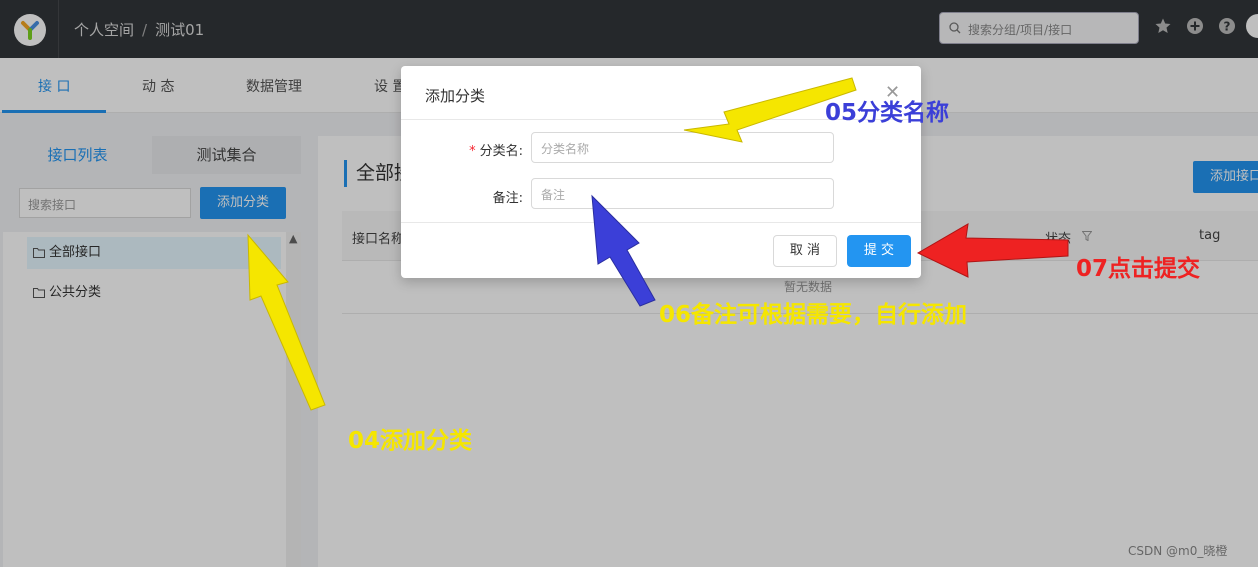 The image size is (1258, 567). I want to click on annotation-06: 06备注可根据需要，自行添加, so click(813, 315).